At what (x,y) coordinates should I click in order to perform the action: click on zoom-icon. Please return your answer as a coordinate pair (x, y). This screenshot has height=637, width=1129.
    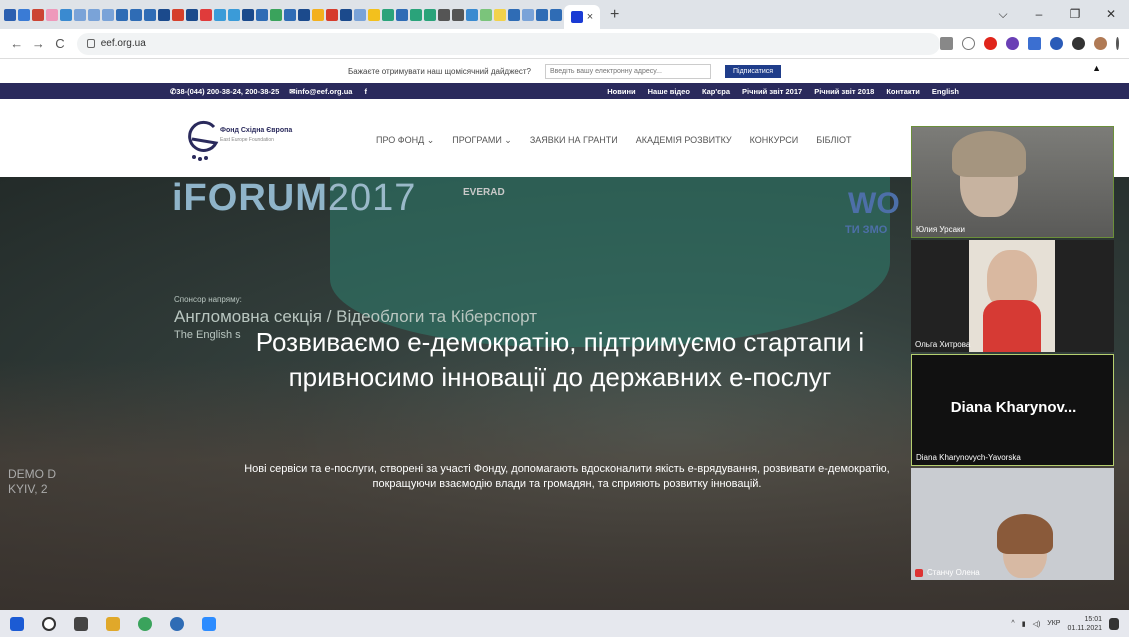
    Looking at the image, I should click on (209, 623).